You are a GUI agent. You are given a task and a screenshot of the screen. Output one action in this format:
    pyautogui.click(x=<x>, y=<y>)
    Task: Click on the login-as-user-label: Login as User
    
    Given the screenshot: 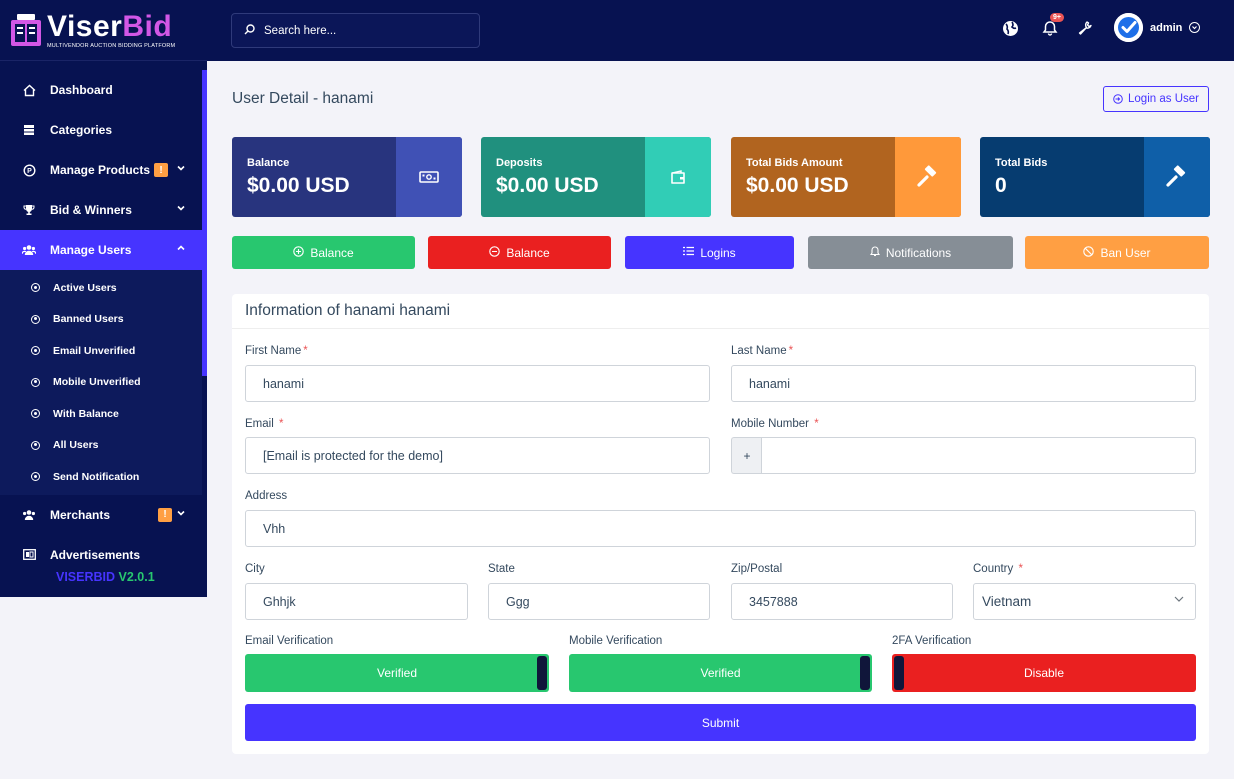 What is the action you would take?
    pyautogui.click(x=1163, y=99)
    